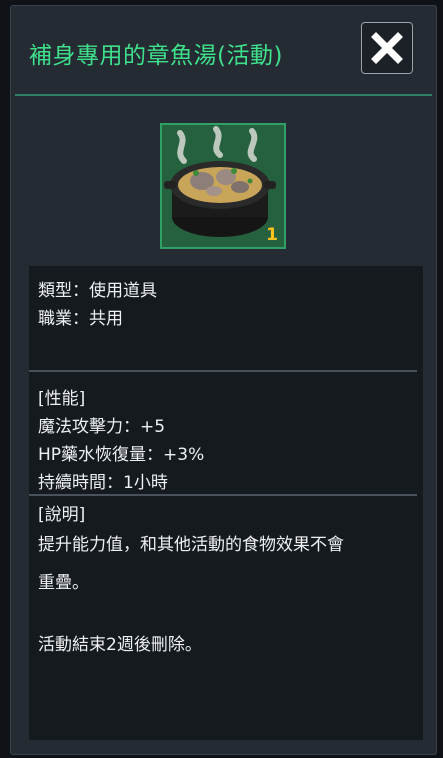 This screenshot has width=443, height=758. I want to click on close-x-icon, so click(387, 48).